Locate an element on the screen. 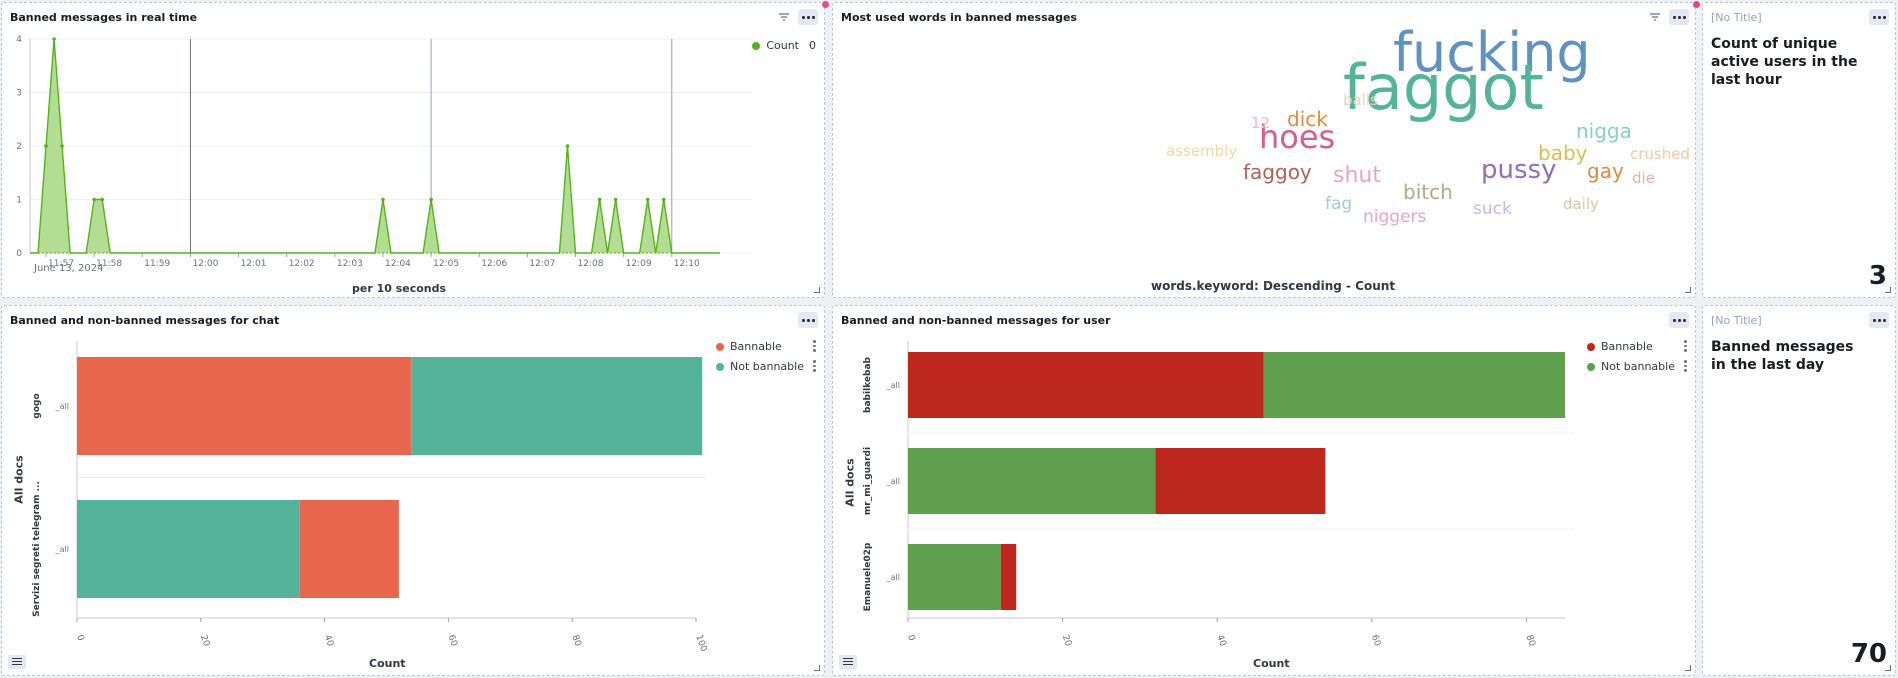 The image size is (1898, 678). word-cloud-word: gay is located at coordinates (1605, 171).